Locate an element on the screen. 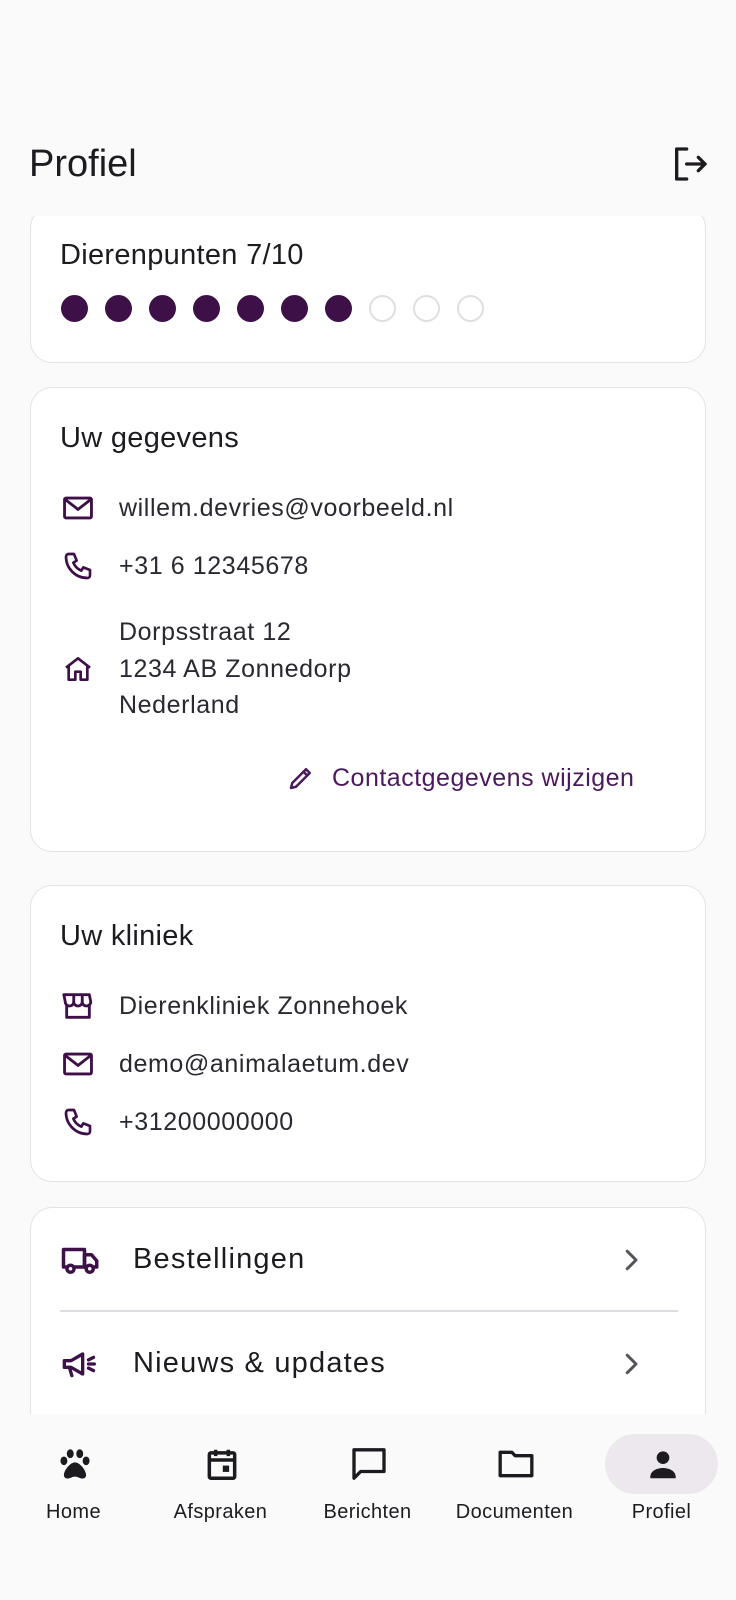 This screenshot has width=736, height=1600. storefront-icon is located at coordinates (78, 1006).